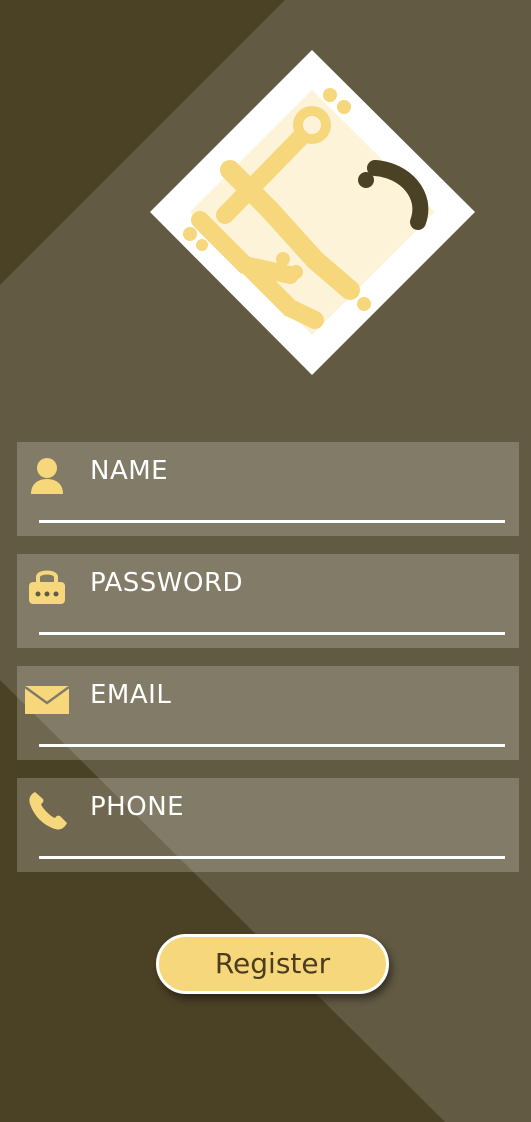 The width and height of the screenshot is (531, 1122). I want to click on phone-underline, so click(272, 857).